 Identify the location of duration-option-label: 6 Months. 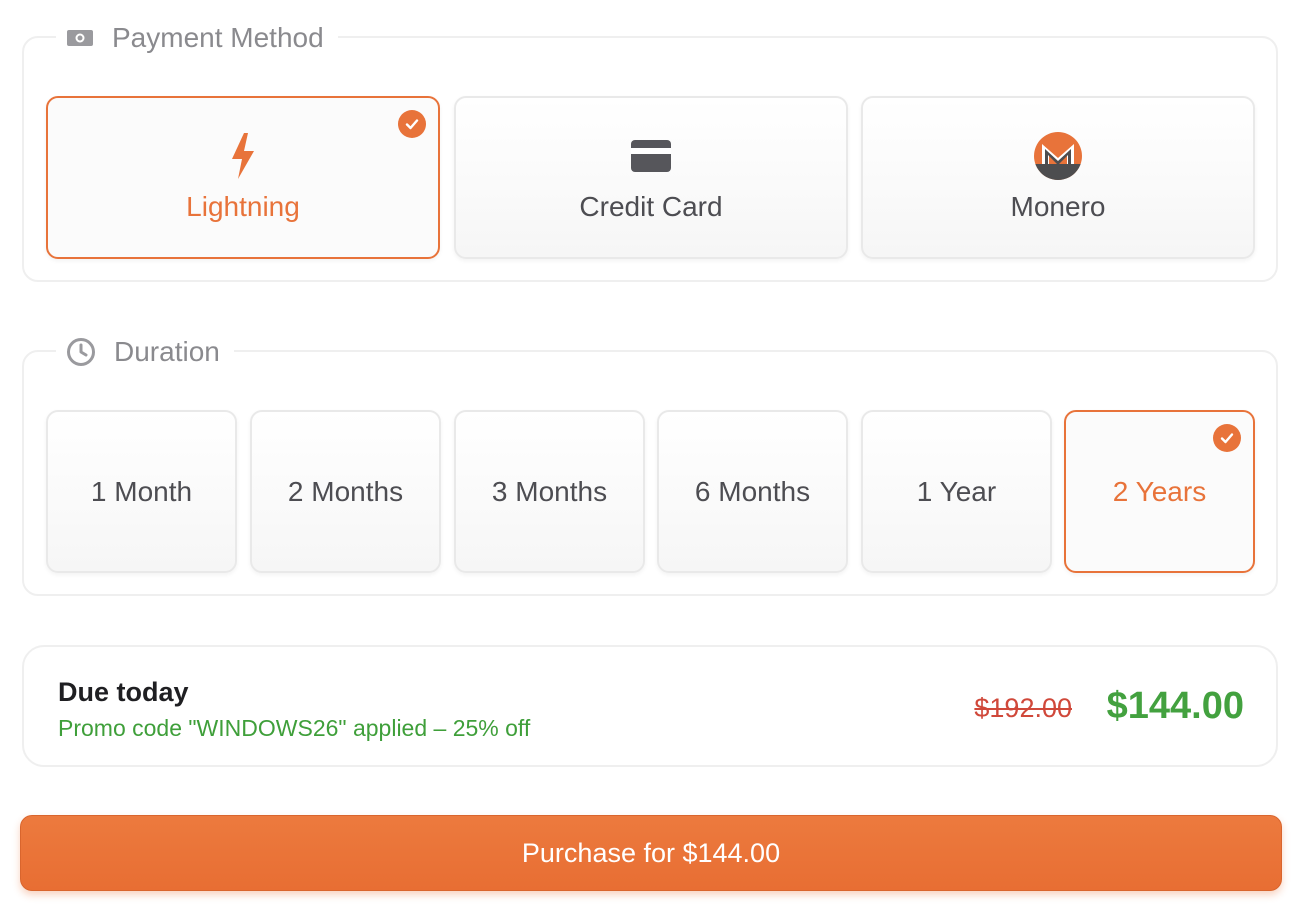
(752, 491).